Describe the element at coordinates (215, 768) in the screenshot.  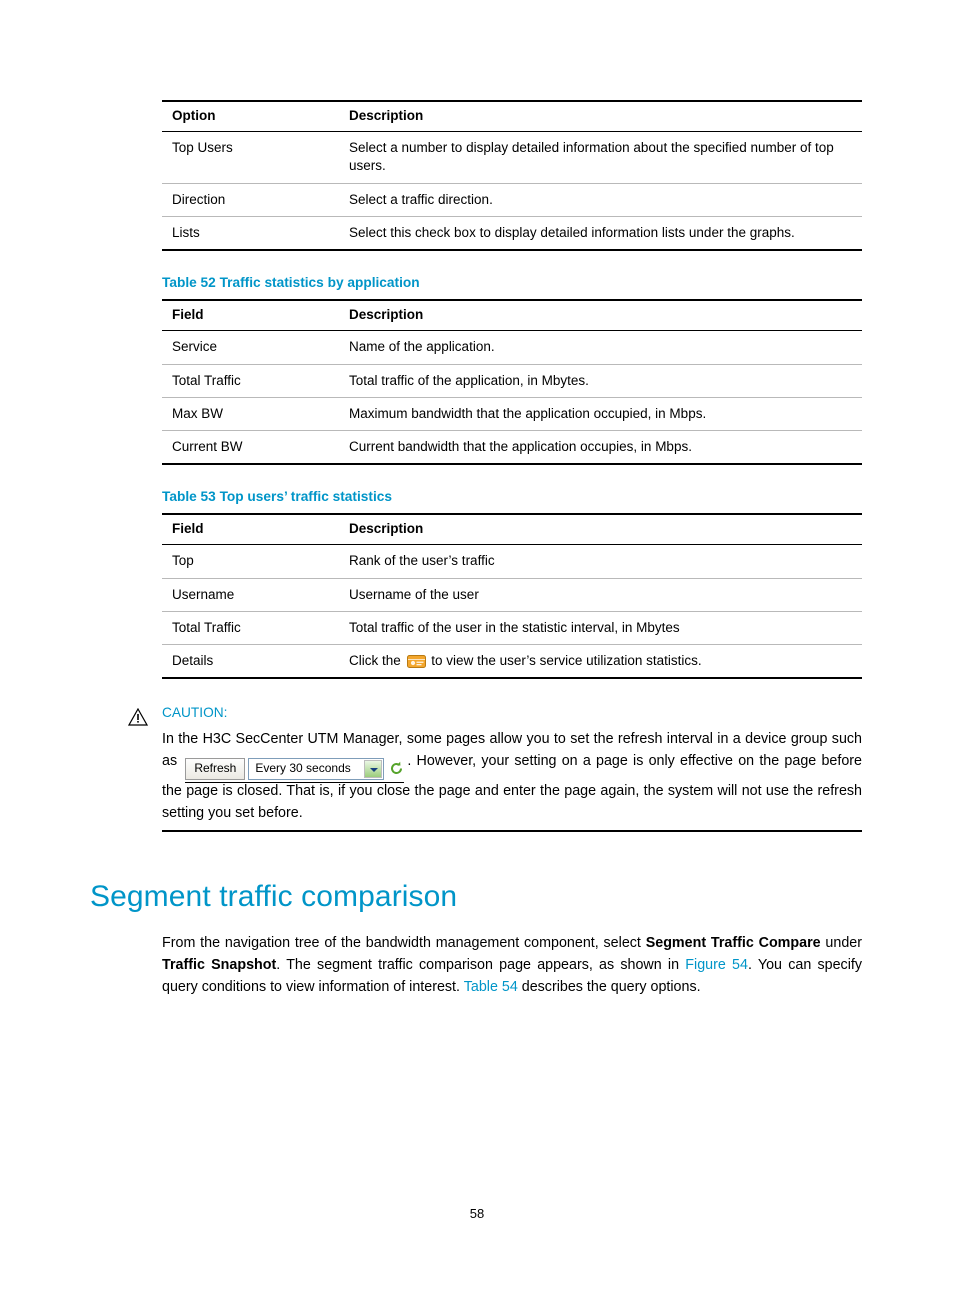
I see `refresh-button: Refresh` at that location.